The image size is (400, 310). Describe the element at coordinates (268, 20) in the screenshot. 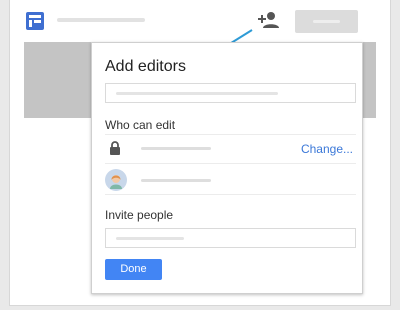

I see `person-add-icon` at that location.